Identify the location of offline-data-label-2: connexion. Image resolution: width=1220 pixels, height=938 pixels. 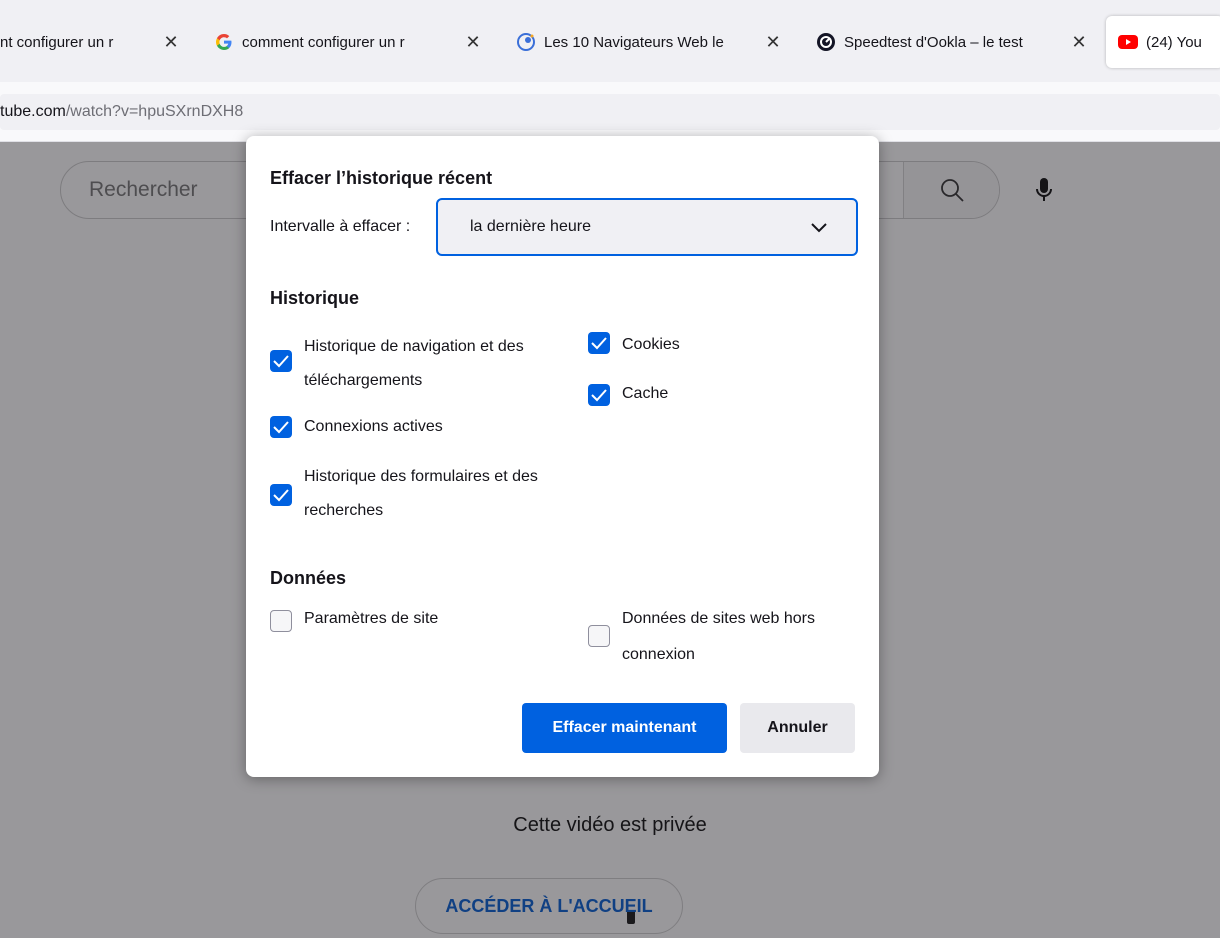
(658, 654).